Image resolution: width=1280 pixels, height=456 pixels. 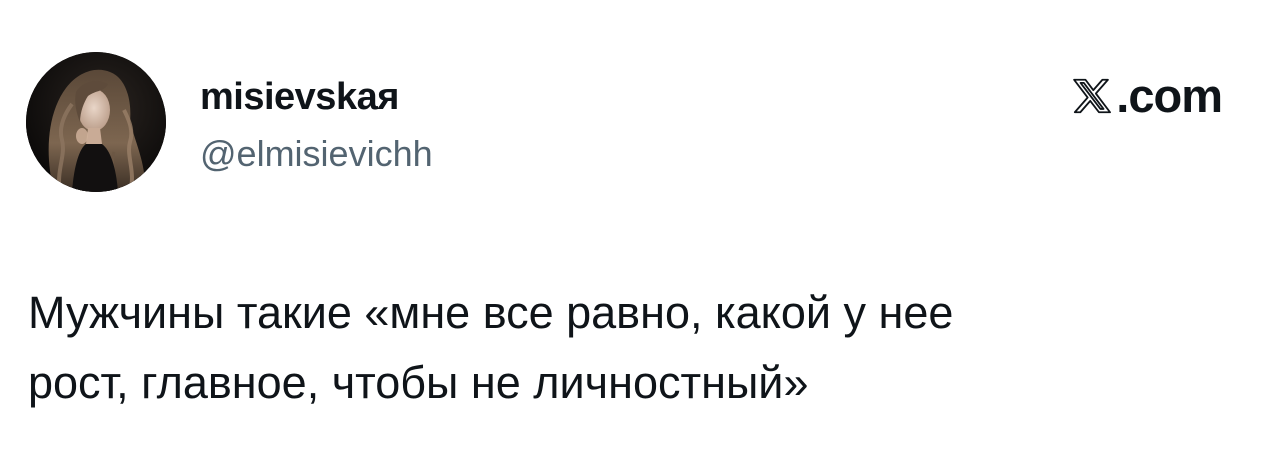 I want to click on brand-logo: .com, so click(x=1147, y=95).